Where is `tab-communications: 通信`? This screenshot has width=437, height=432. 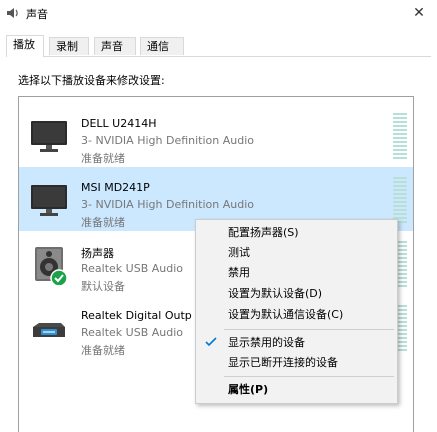
tab-communications: 通信 is located at coordinates (162, 46).